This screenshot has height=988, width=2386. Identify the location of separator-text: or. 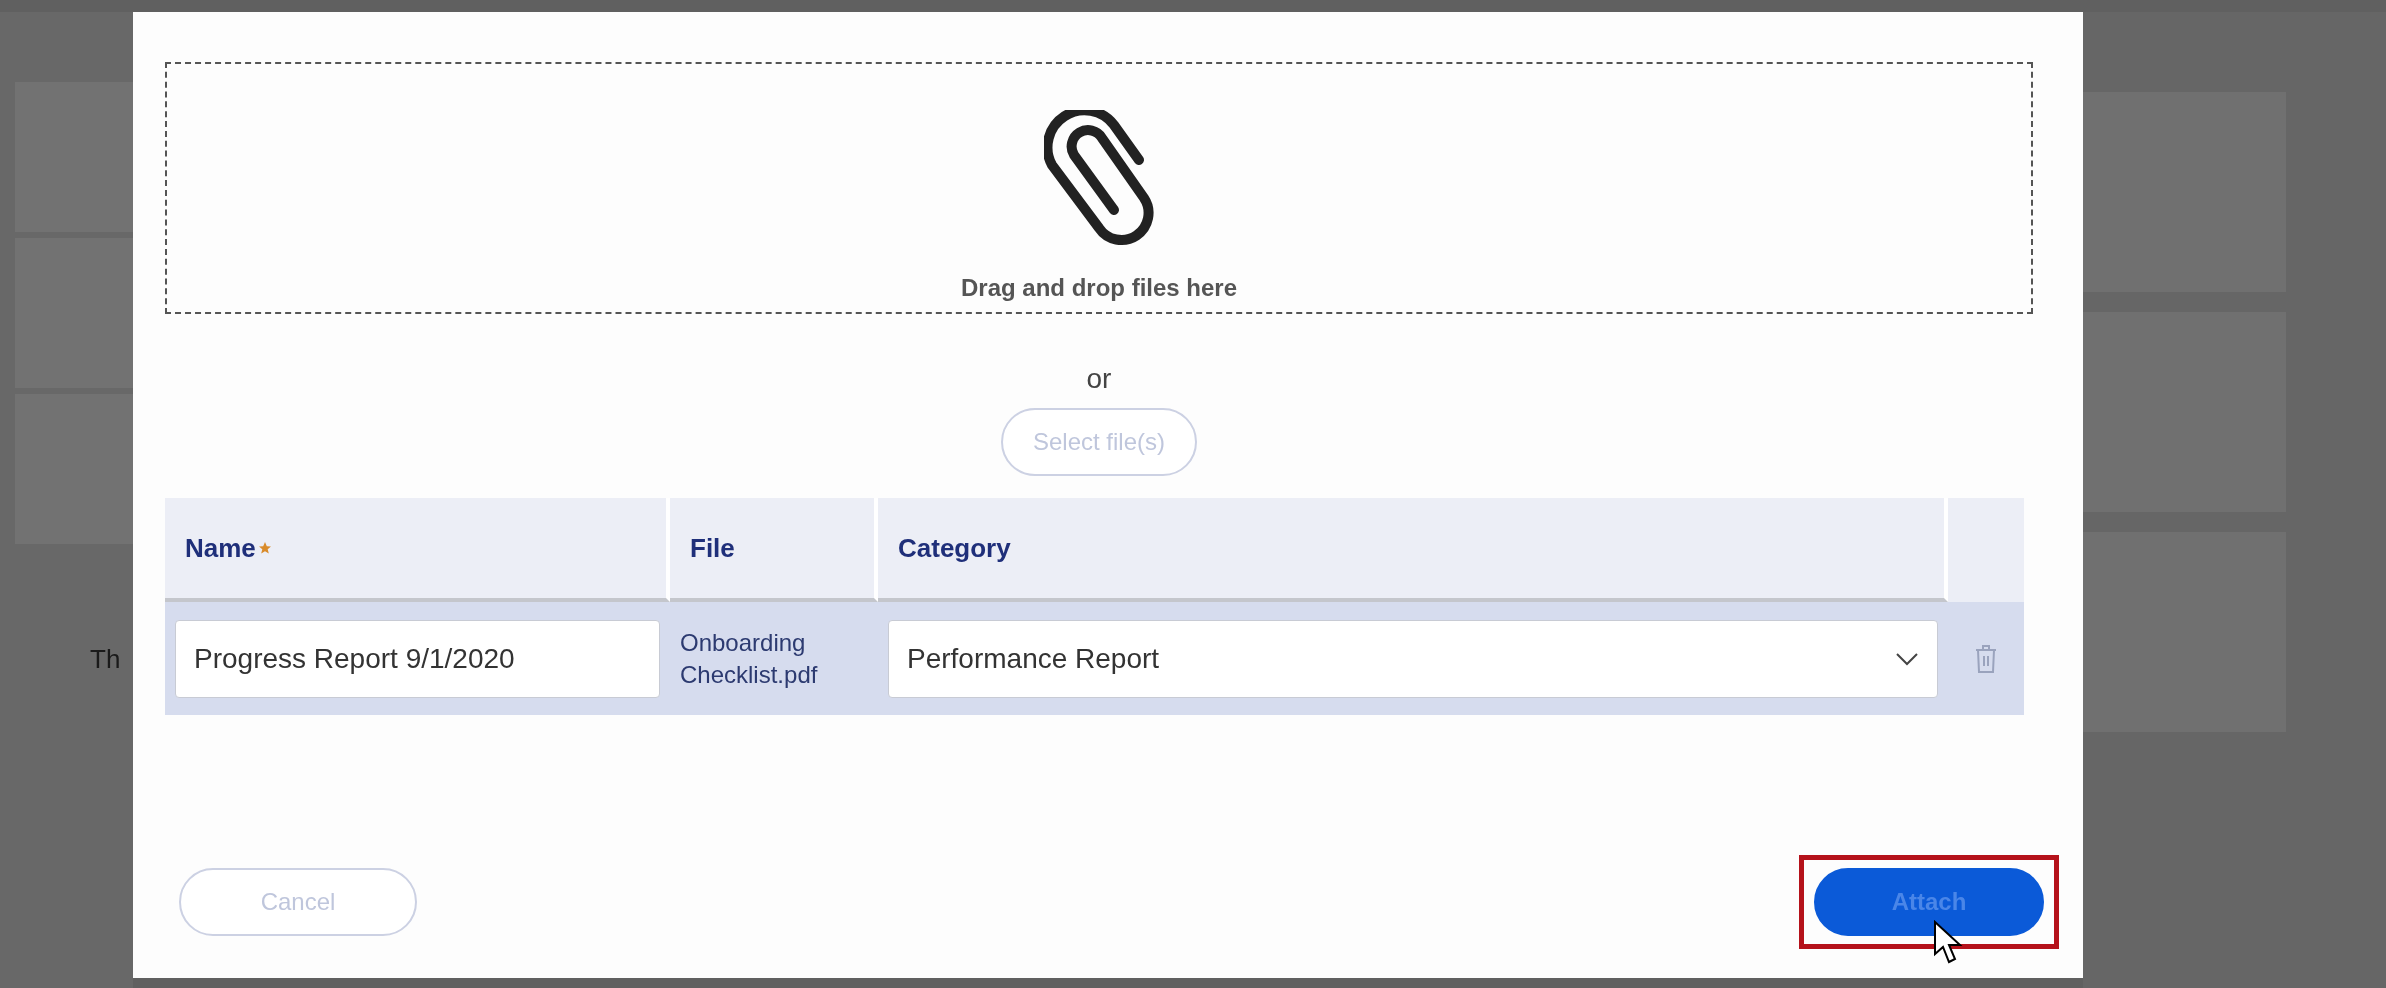
(1099, 378).